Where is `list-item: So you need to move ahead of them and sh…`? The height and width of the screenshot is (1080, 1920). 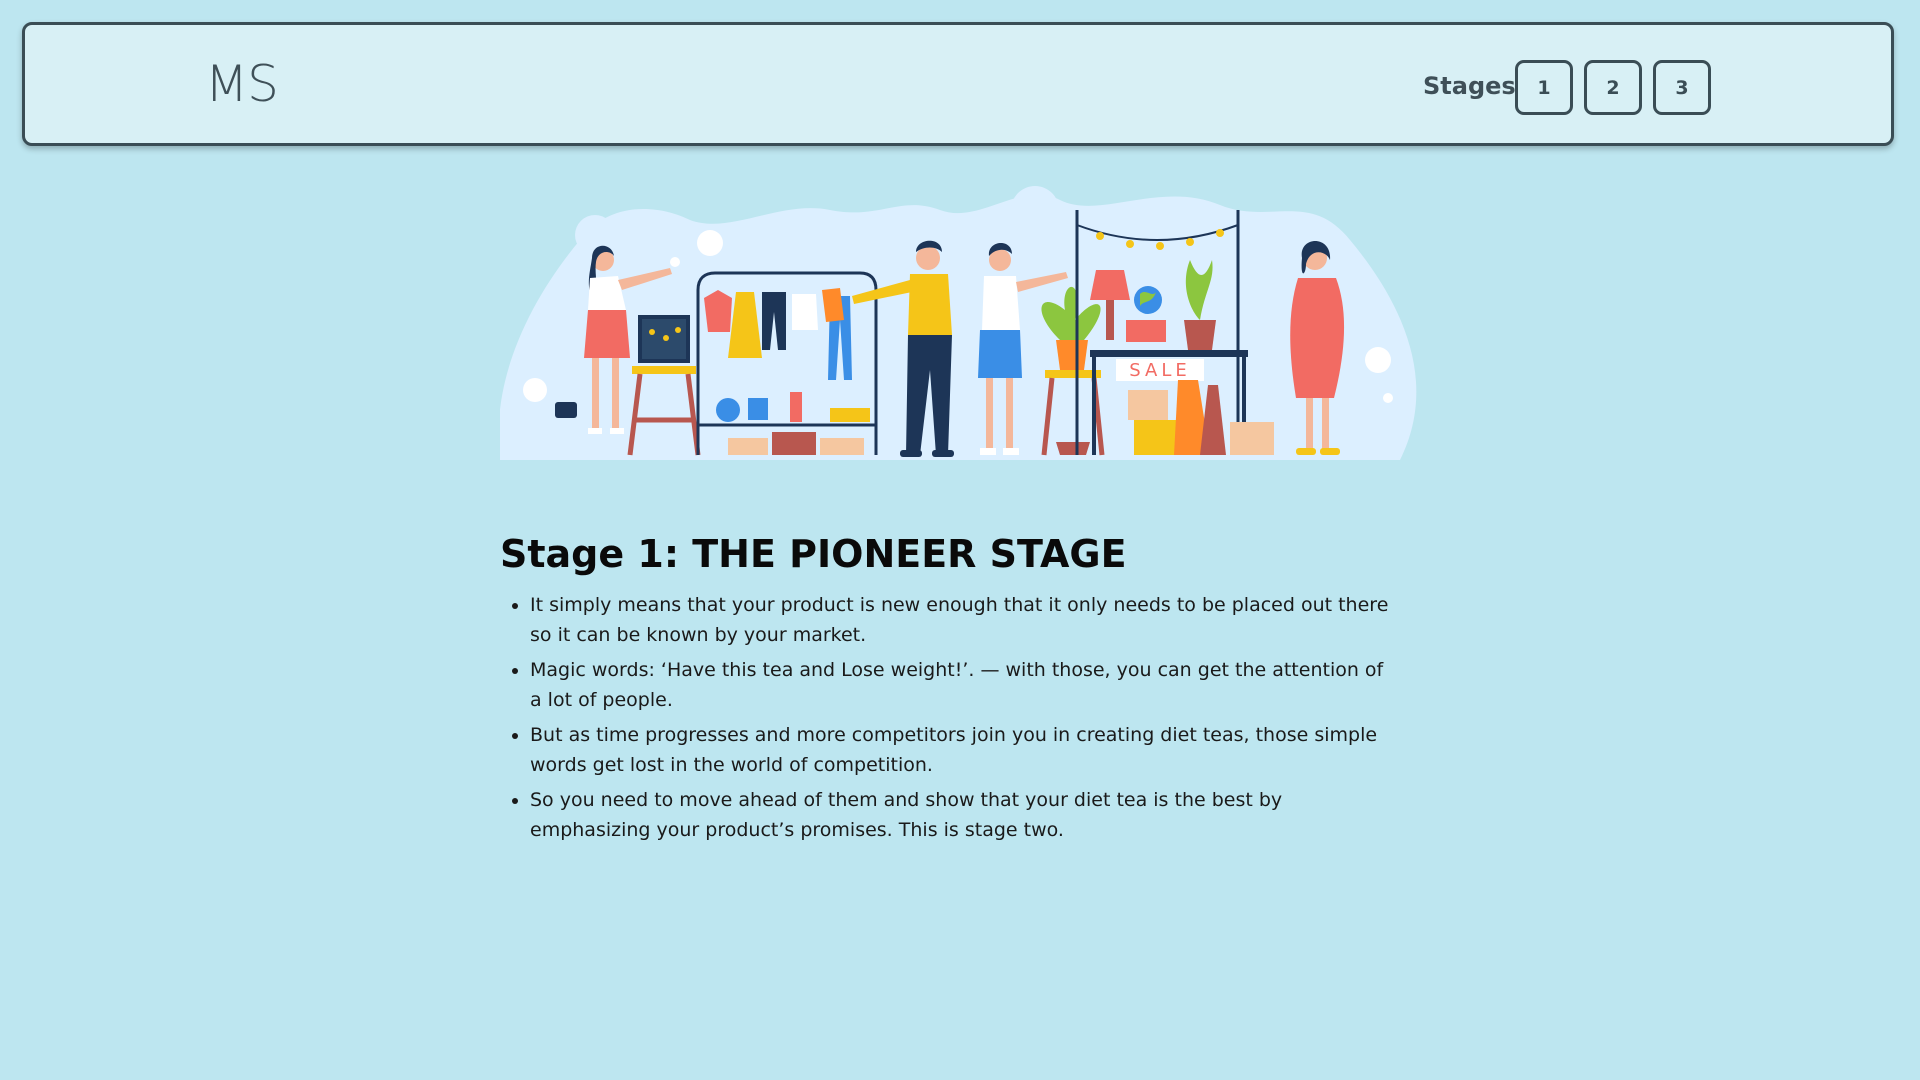 list-item: So you need to move ahead of them and sh… is located at coordinates (965, 815).